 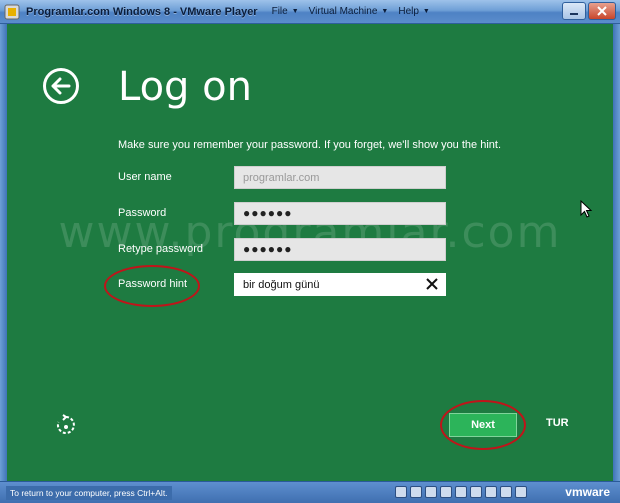 What do you see at coordinates (401, 492) in the screenshot?
I see `hard-disk-icon` at bounding box center [401, 492].